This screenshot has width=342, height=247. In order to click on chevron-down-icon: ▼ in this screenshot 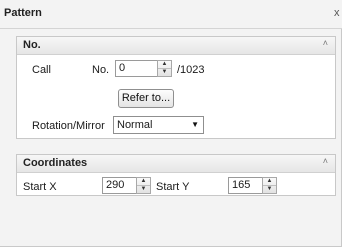, I will do `click(195, 124)`.